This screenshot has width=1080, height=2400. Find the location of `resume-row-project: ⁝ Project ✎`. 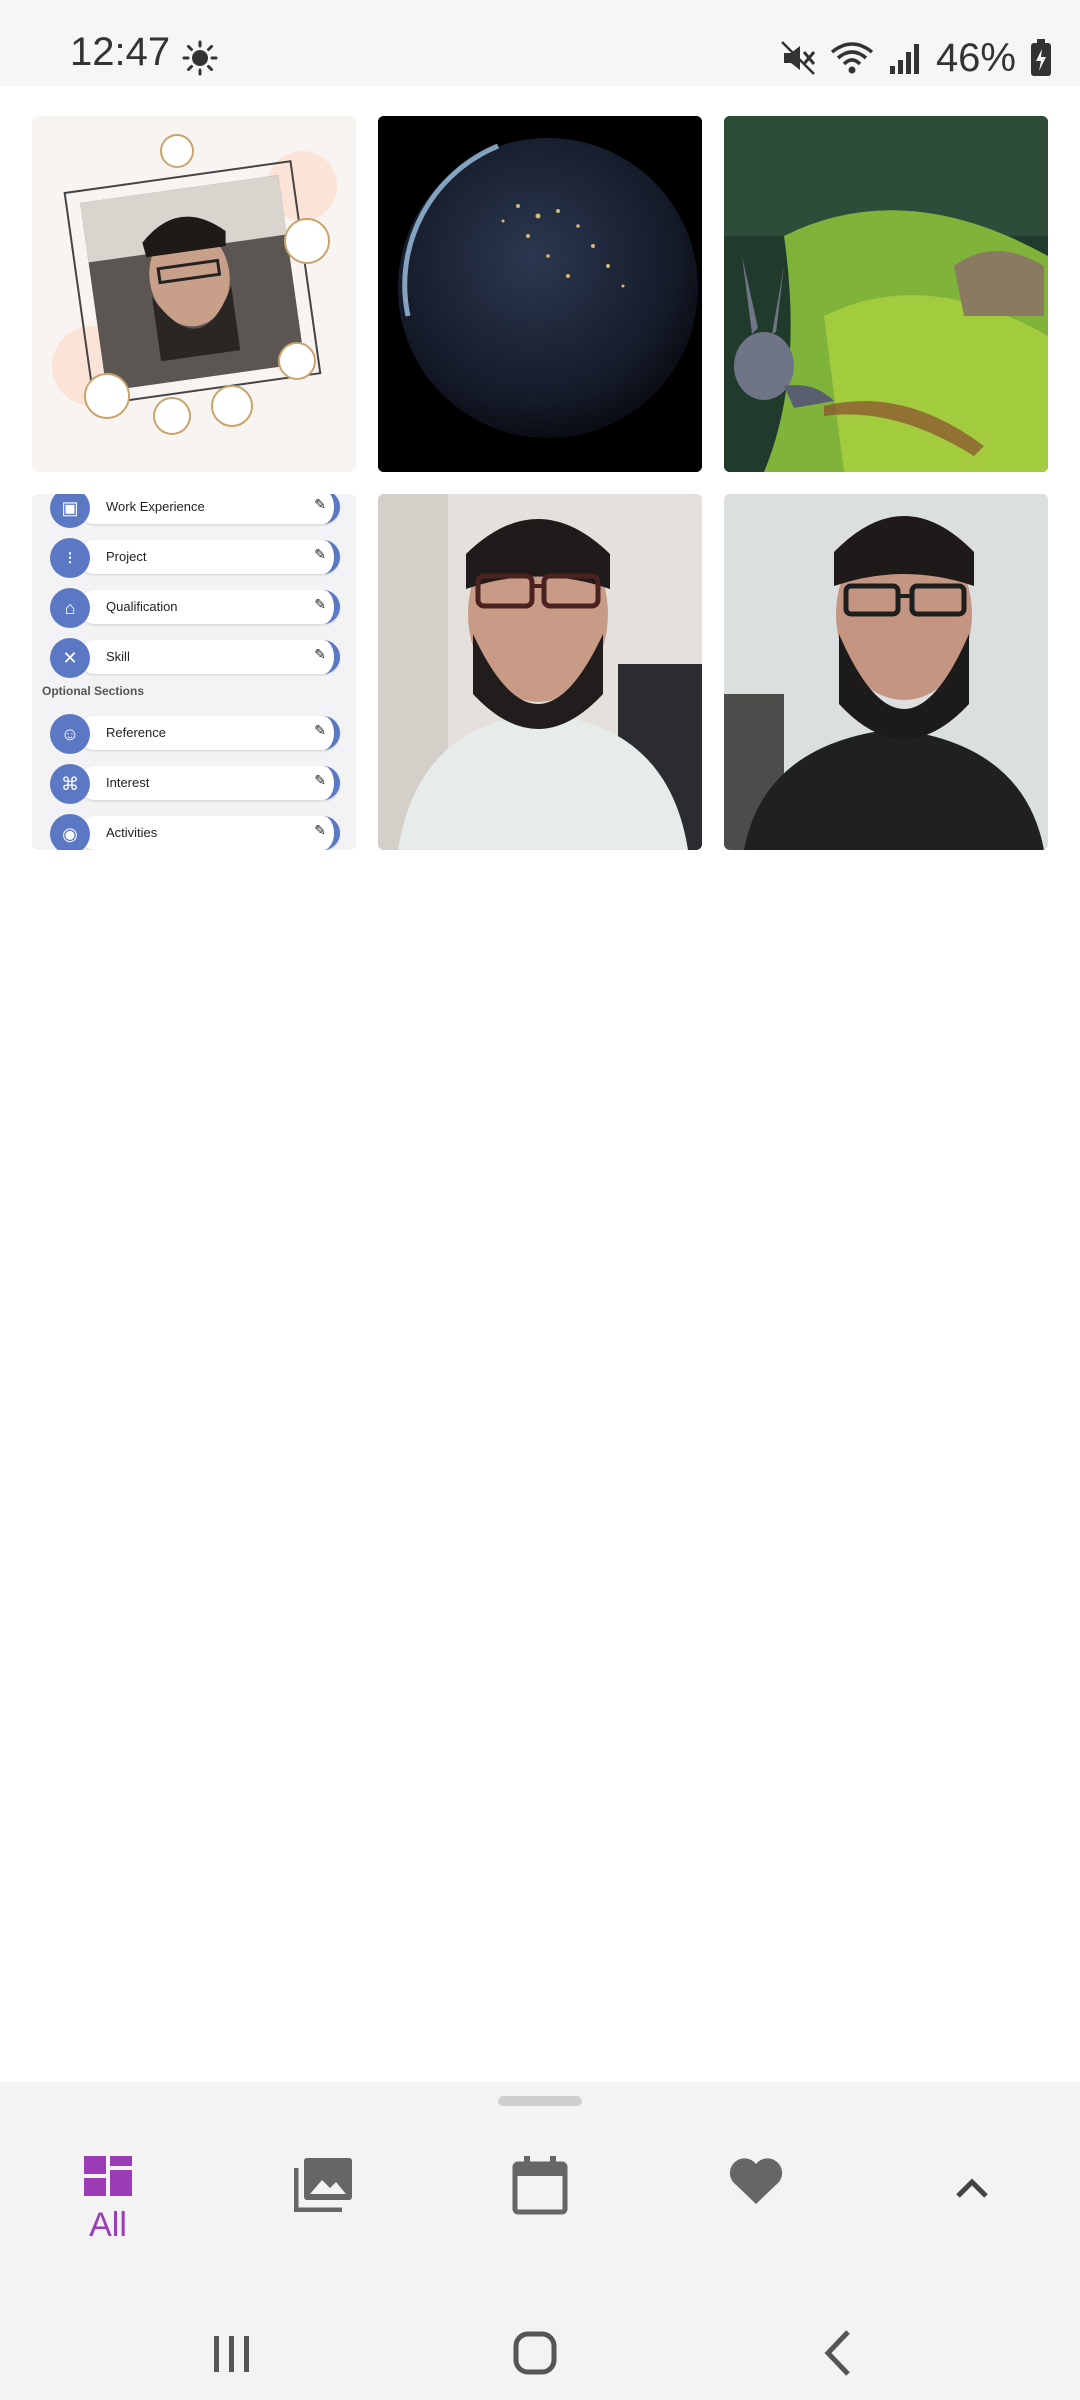

resume-row-project: ⁝ Project ✎ is located at coordinates (195, 558).